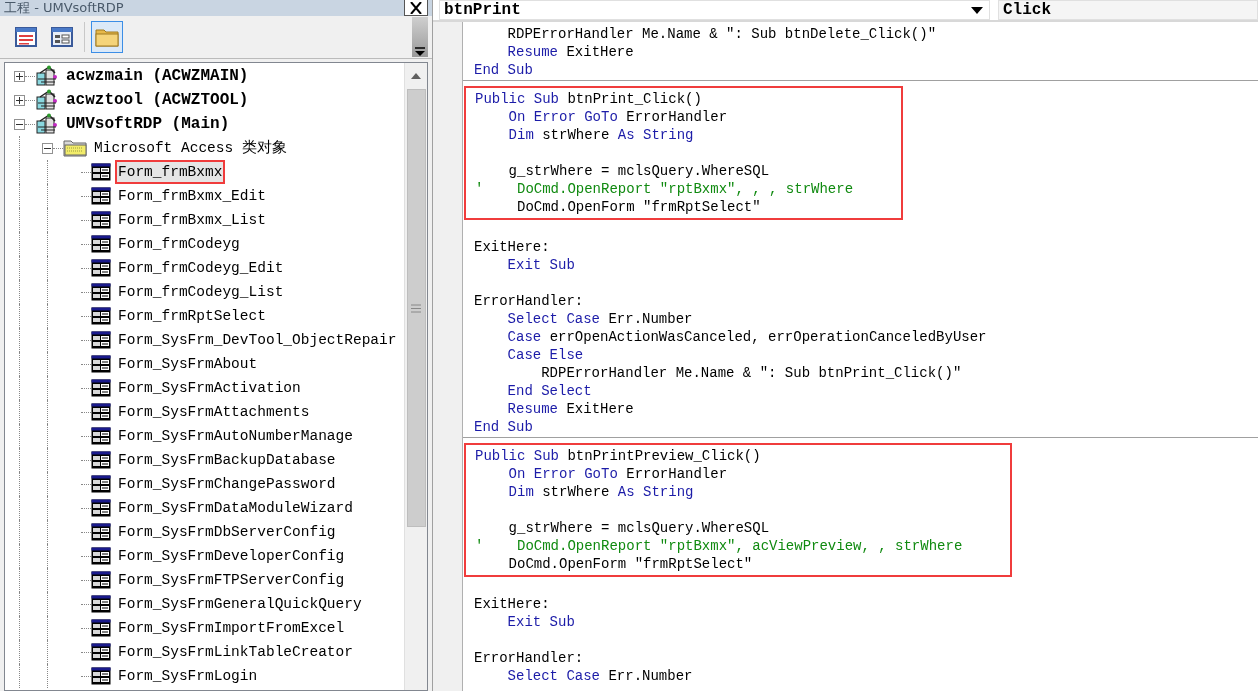 This screenshot has width=1258, height=691. What do you see at coordinates (209, 388) in the screenshot?
I see `tree-item: Form_SysFrmActivation` at bounding box center [209, 388].